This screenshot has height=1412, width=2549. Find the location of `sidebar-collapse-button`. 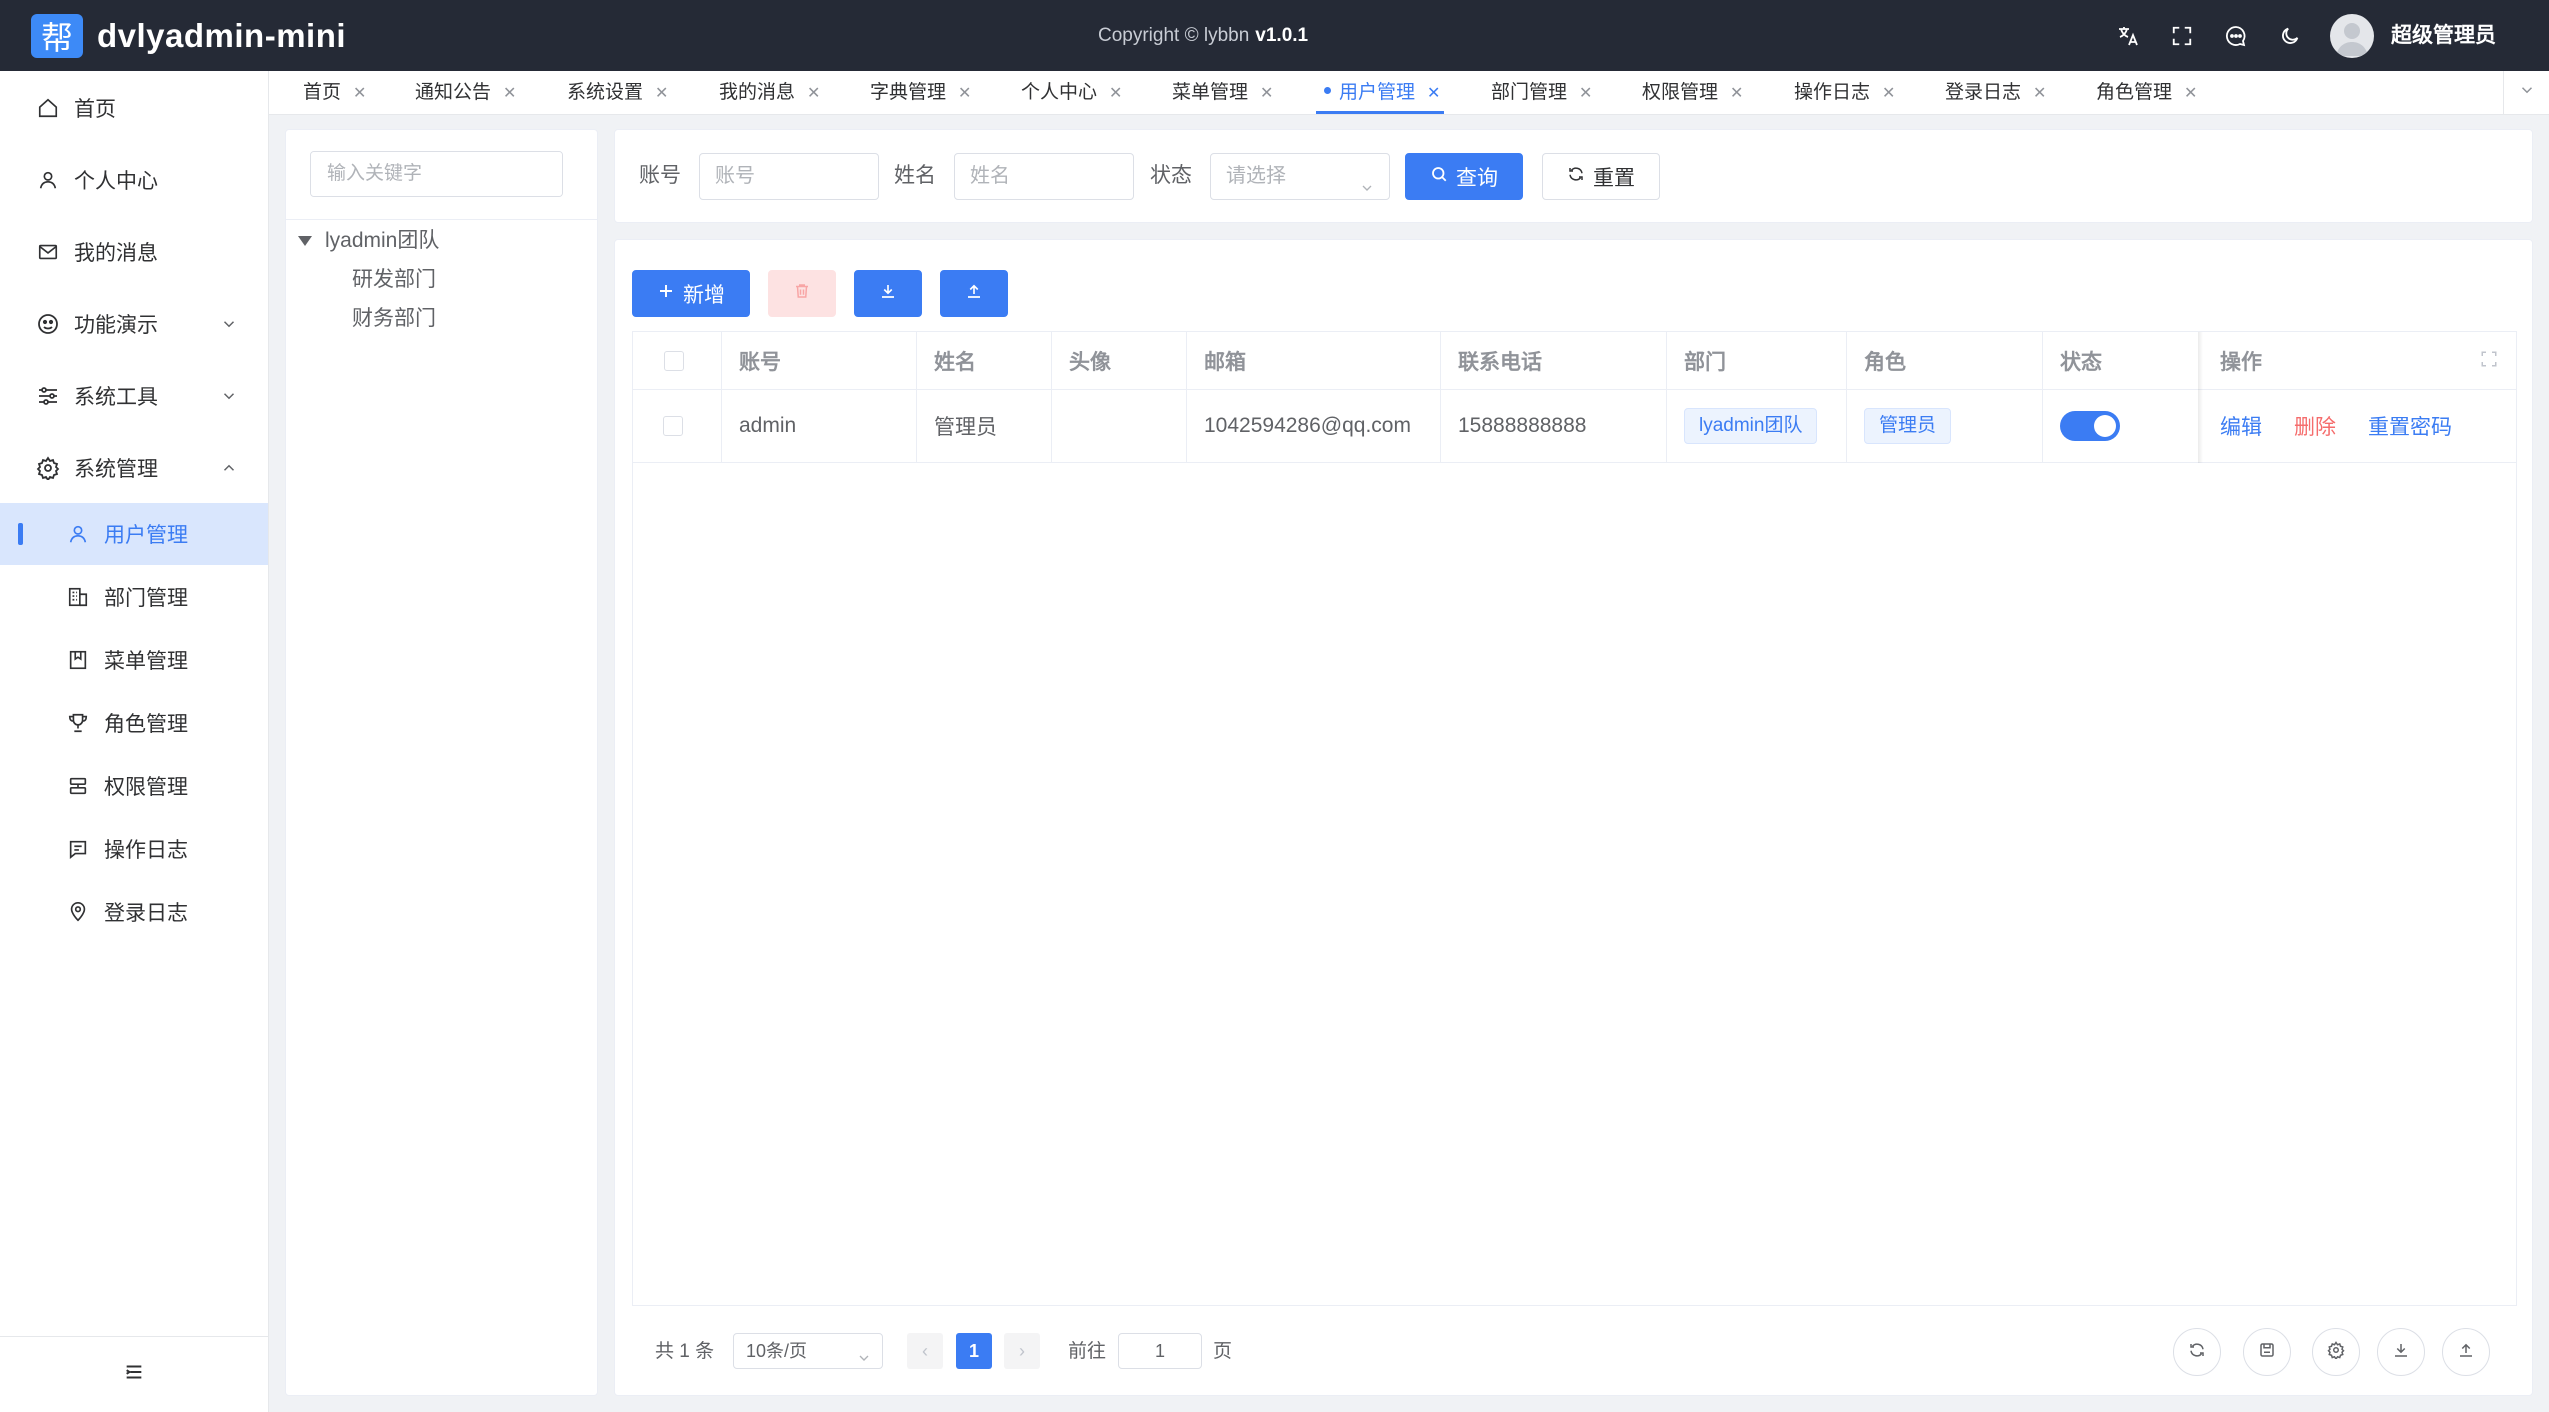

sidebar-collapse-button is located at coordinates (134, 1374).